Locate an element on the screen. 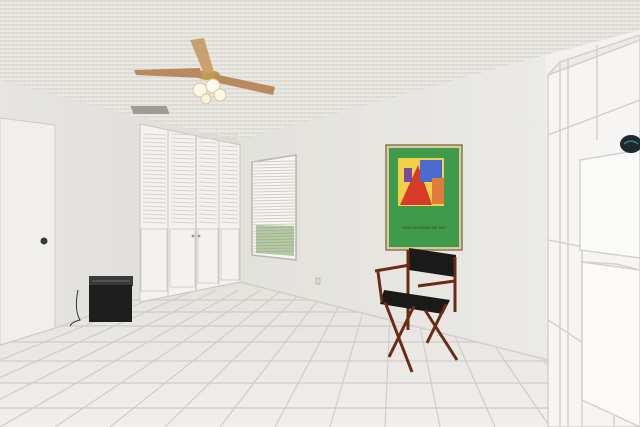 This screenshot has width=640, height=427. window-blinds is located at coordinates (274, 207).